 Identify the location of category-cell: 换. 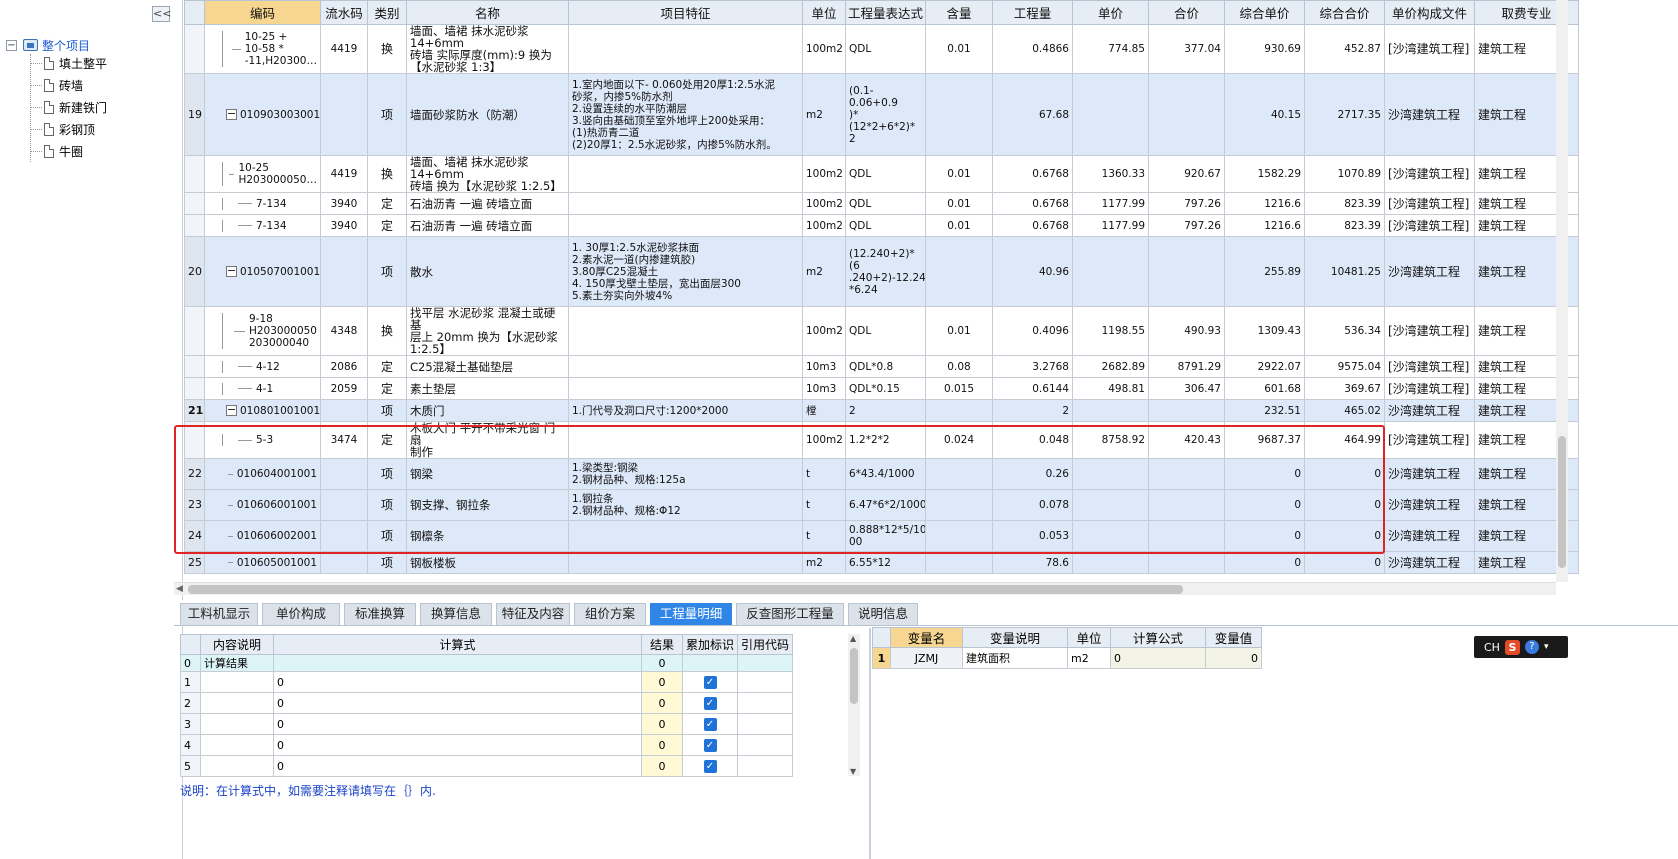
(387, 174).